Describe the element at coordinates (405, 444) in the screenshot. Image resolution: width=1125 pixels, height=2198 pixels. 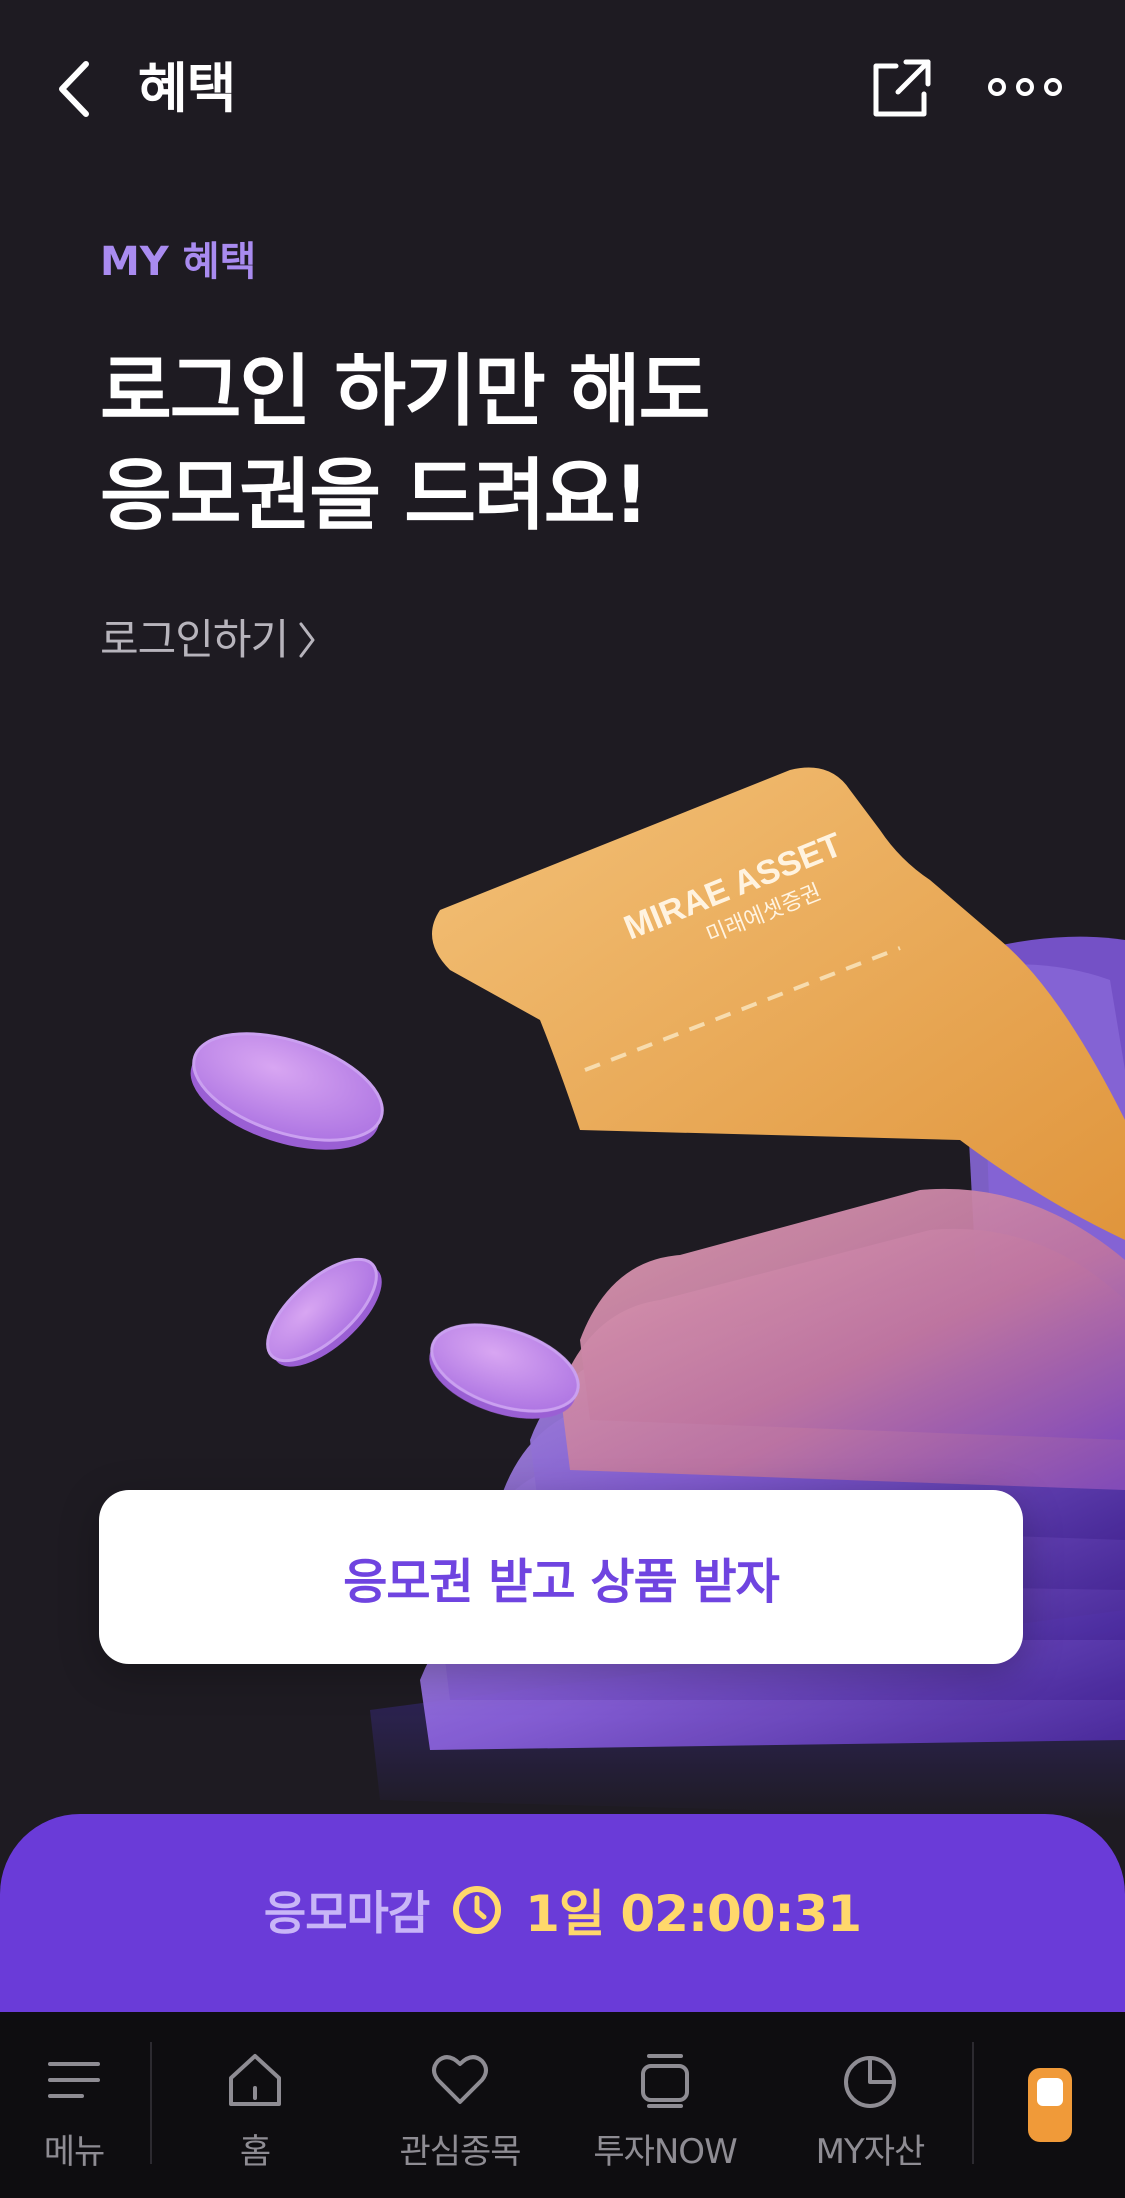
I see `hero-headline: 로그인 하기만 해도 응모권을 드려요!` at that location.